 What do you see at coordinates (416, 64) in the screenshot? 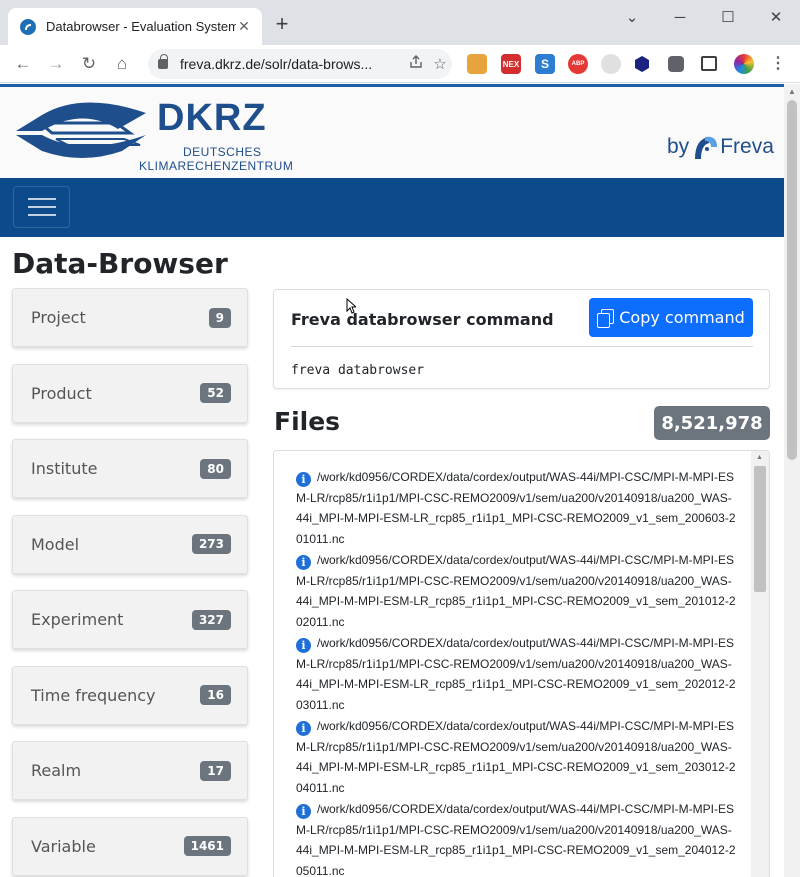
I see `share-icon` at bounding box center [416, 64].